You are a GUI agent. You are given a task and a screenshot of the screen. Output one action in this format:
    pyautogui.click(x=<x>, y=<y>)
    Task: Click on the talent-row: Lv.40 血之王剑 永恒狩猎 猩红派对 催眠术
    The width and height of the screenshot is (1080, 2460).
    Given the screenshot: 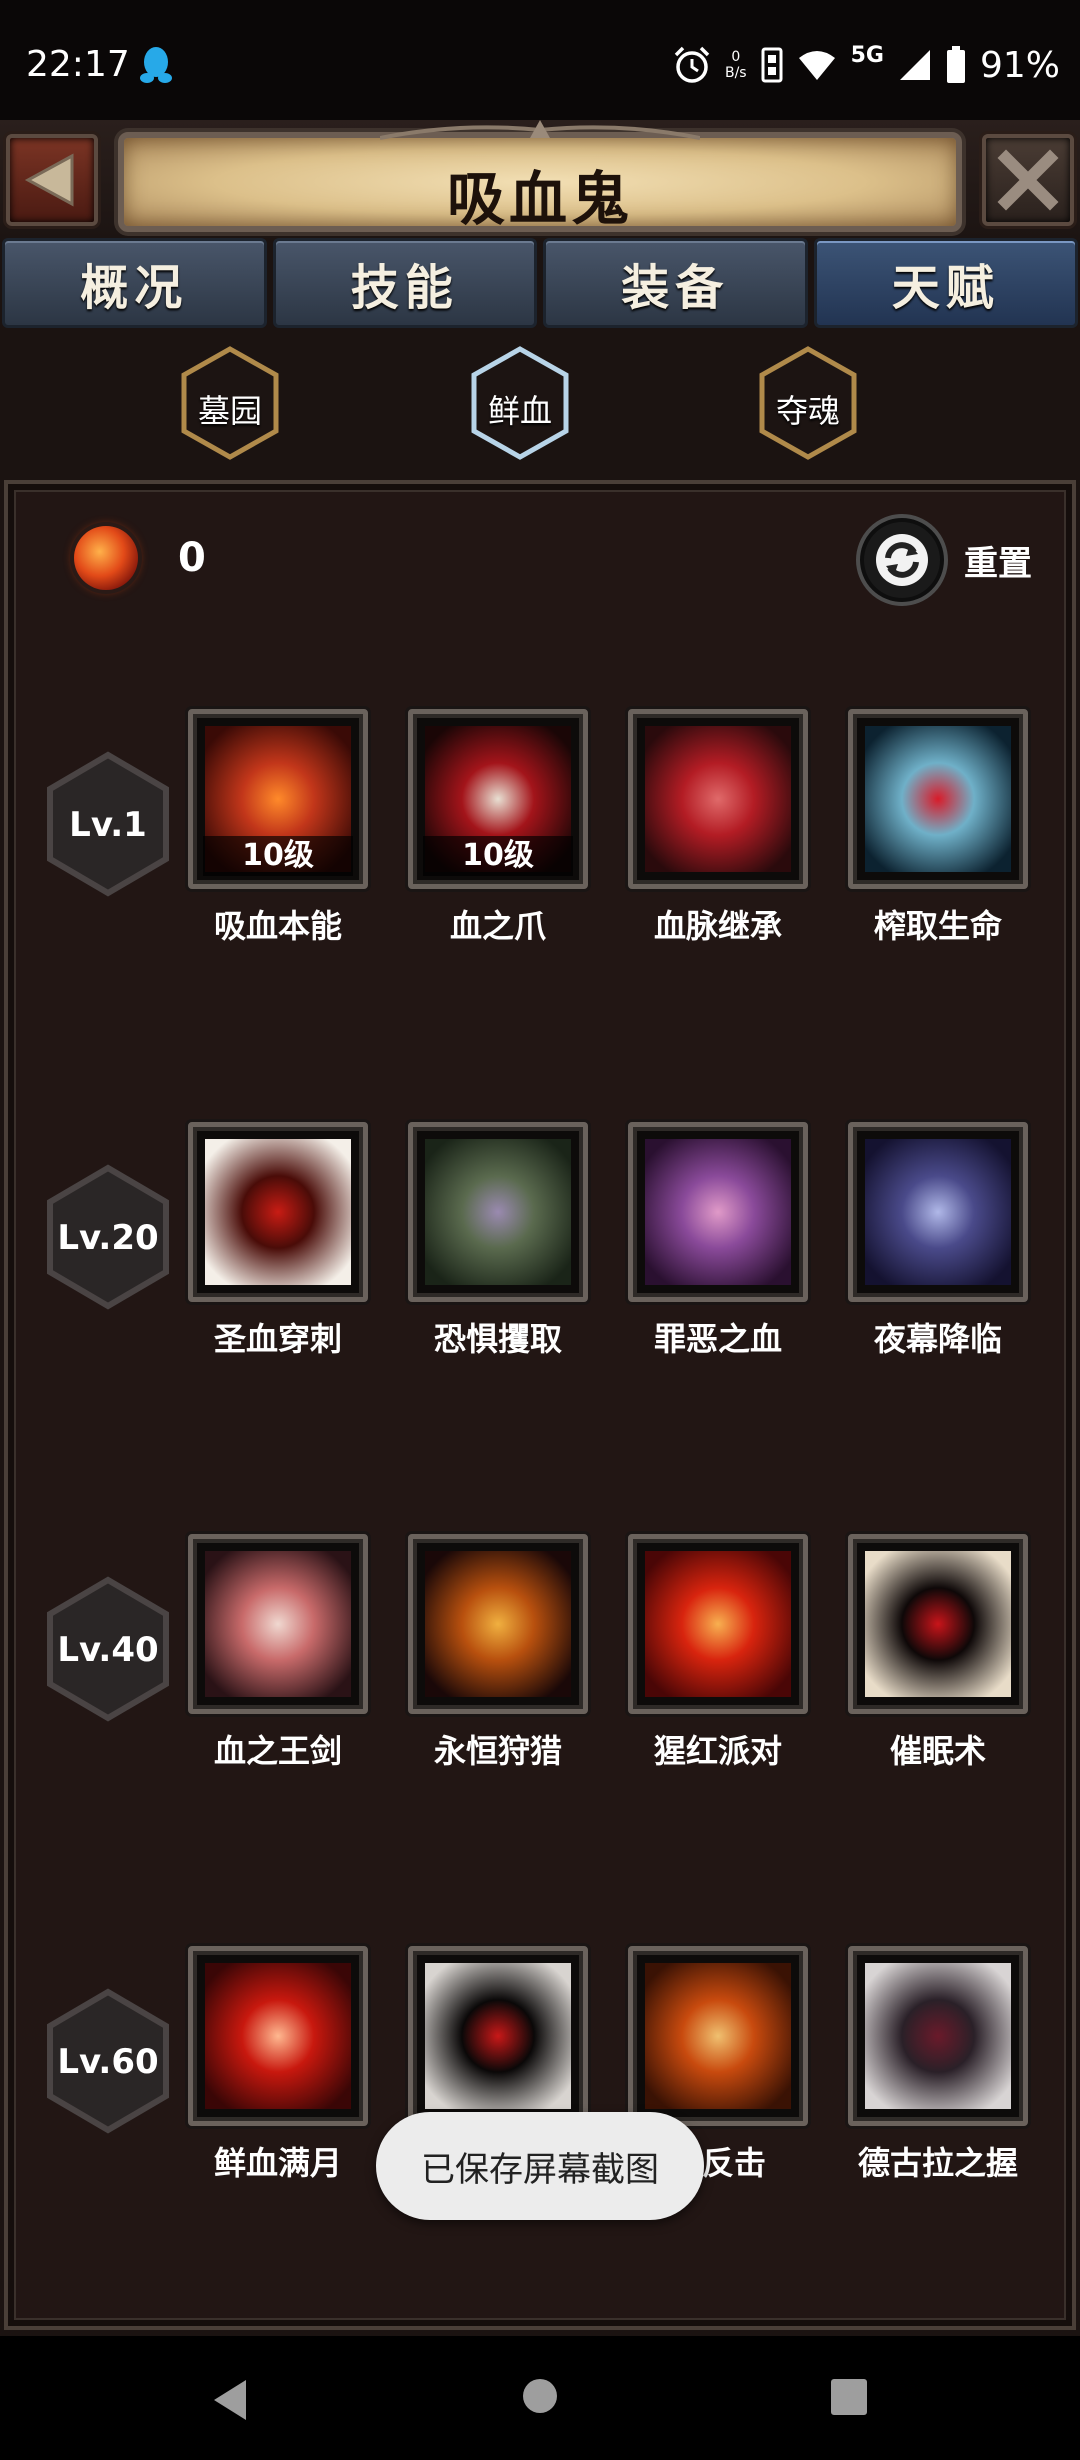 What is the action you would take?
    pyautogui.click(x=543, y=1664)
    